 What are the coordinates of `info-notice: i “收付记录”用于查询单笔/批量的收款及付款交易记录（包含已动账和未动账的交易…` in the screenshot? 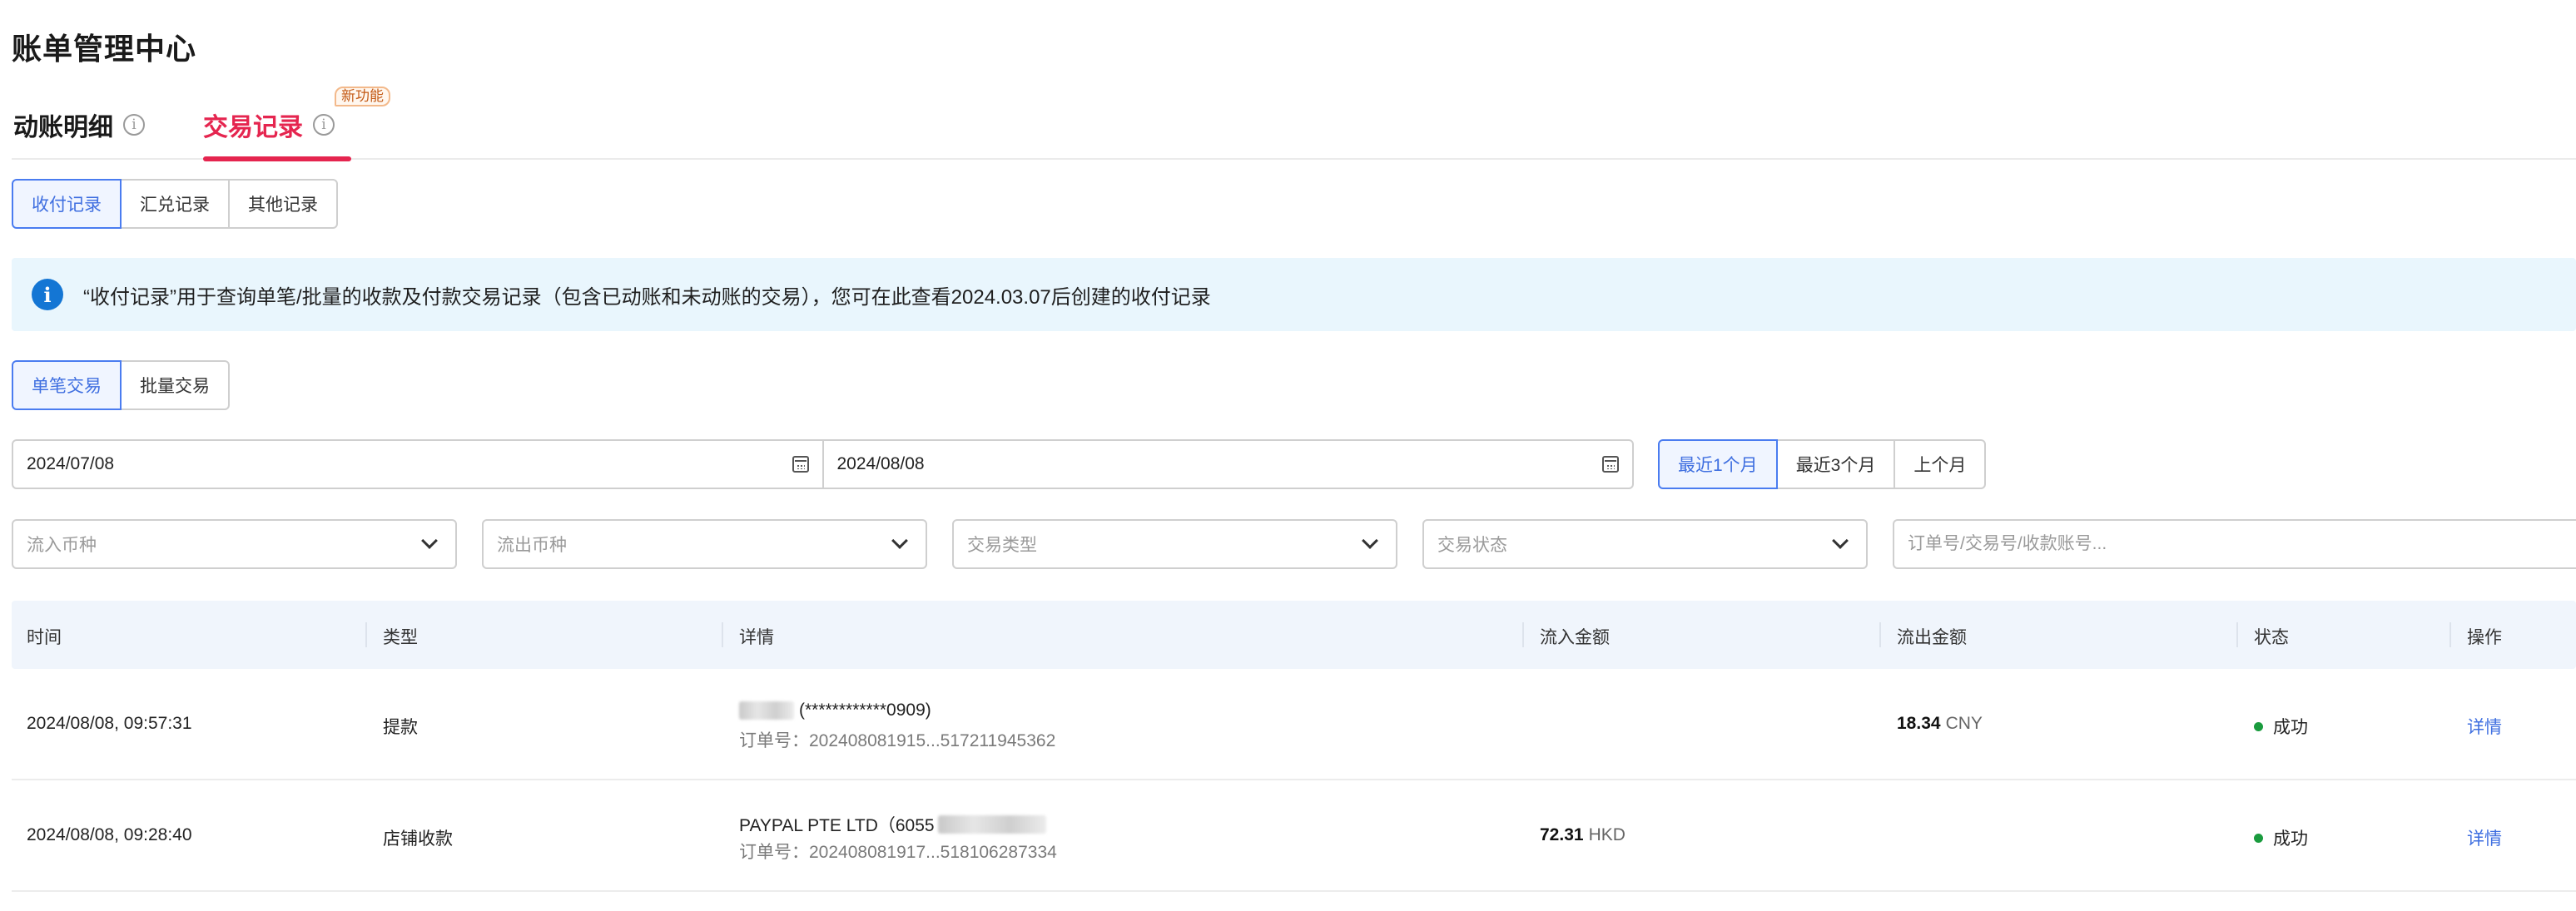 It's located at (1294, 294).